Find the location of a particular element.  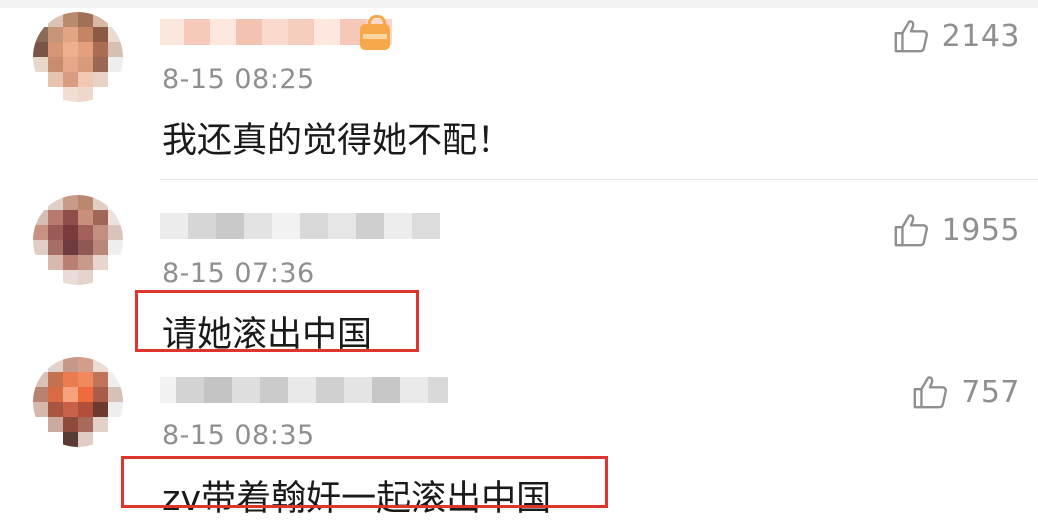

comment-timestamp: 8-15 07:36 is located at coordinates (238, 273).